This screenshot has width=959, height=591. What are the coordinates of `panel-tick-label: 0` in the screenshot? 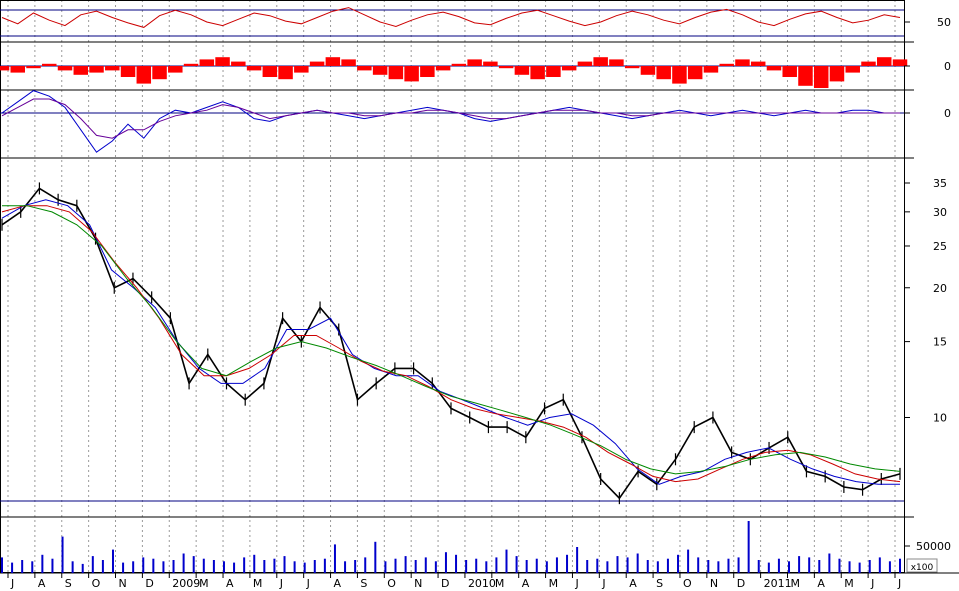 It's located at (947, 66).